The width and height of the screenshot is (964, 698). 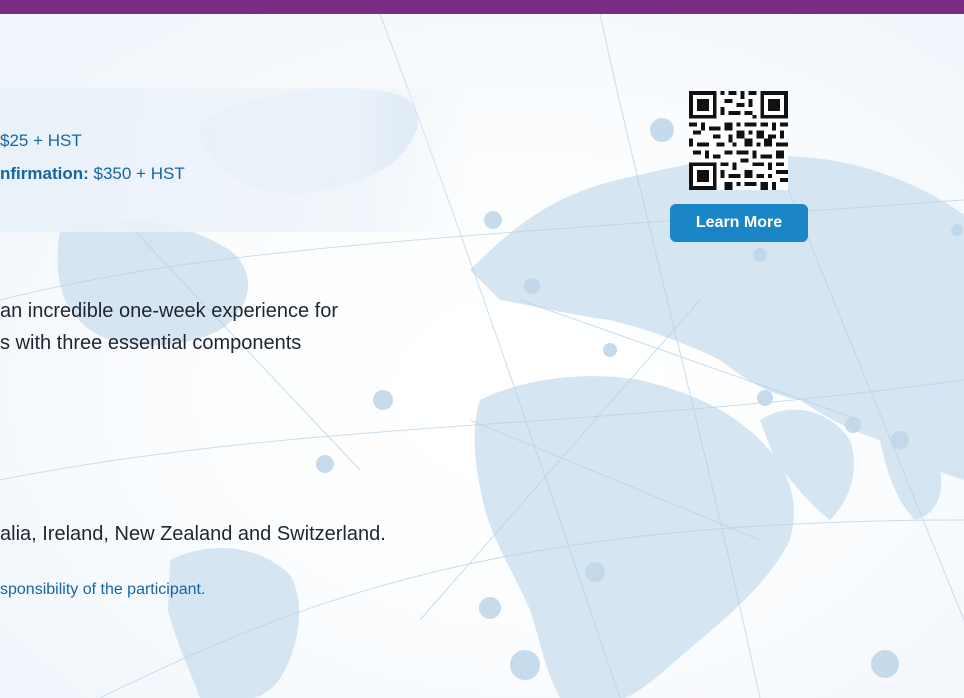 I want to click on fee-line-confirmation: nfirmation: $350 + HST, so click(x=92, y=174).